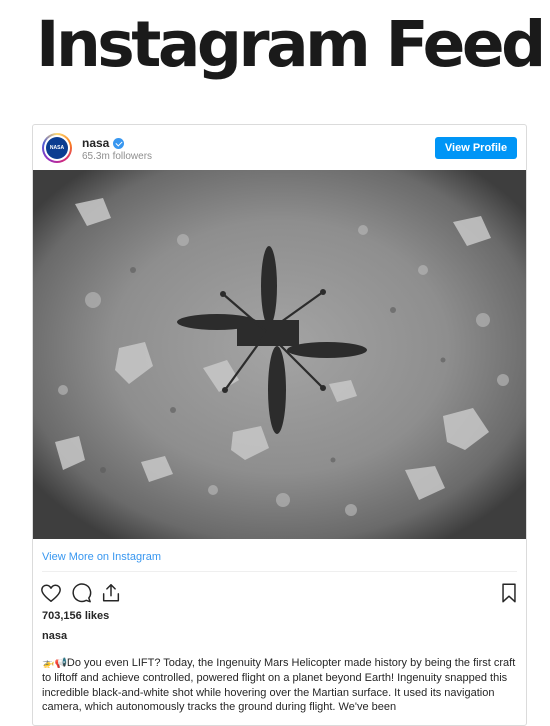 The height and width of the screenshot is (726, 550). What do you see at coordinates (101, 557) in the screenshot?
I see `view-more-link: View More on Instagram` at bounding box center [101, 557].